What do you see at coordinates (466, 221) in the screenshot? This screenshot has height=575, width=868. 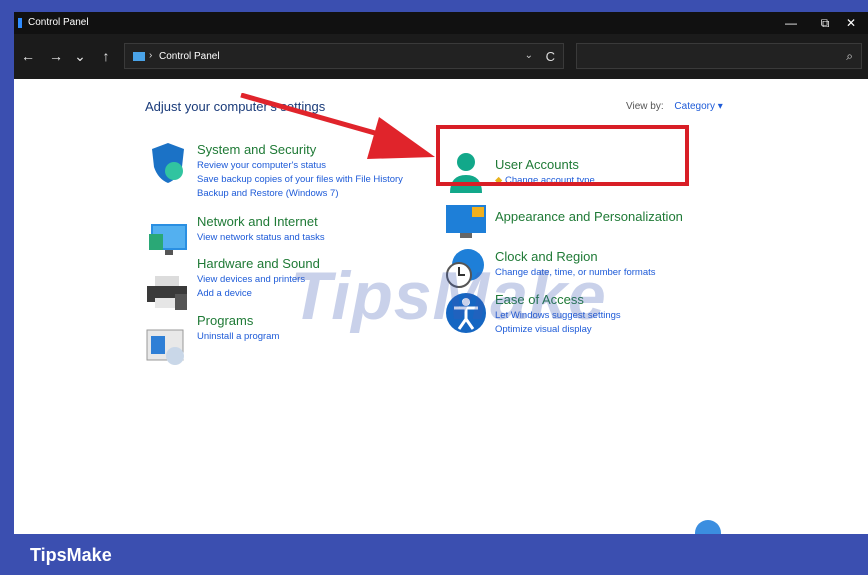 I see `monitor-icon` at bounding box center [466, 221].